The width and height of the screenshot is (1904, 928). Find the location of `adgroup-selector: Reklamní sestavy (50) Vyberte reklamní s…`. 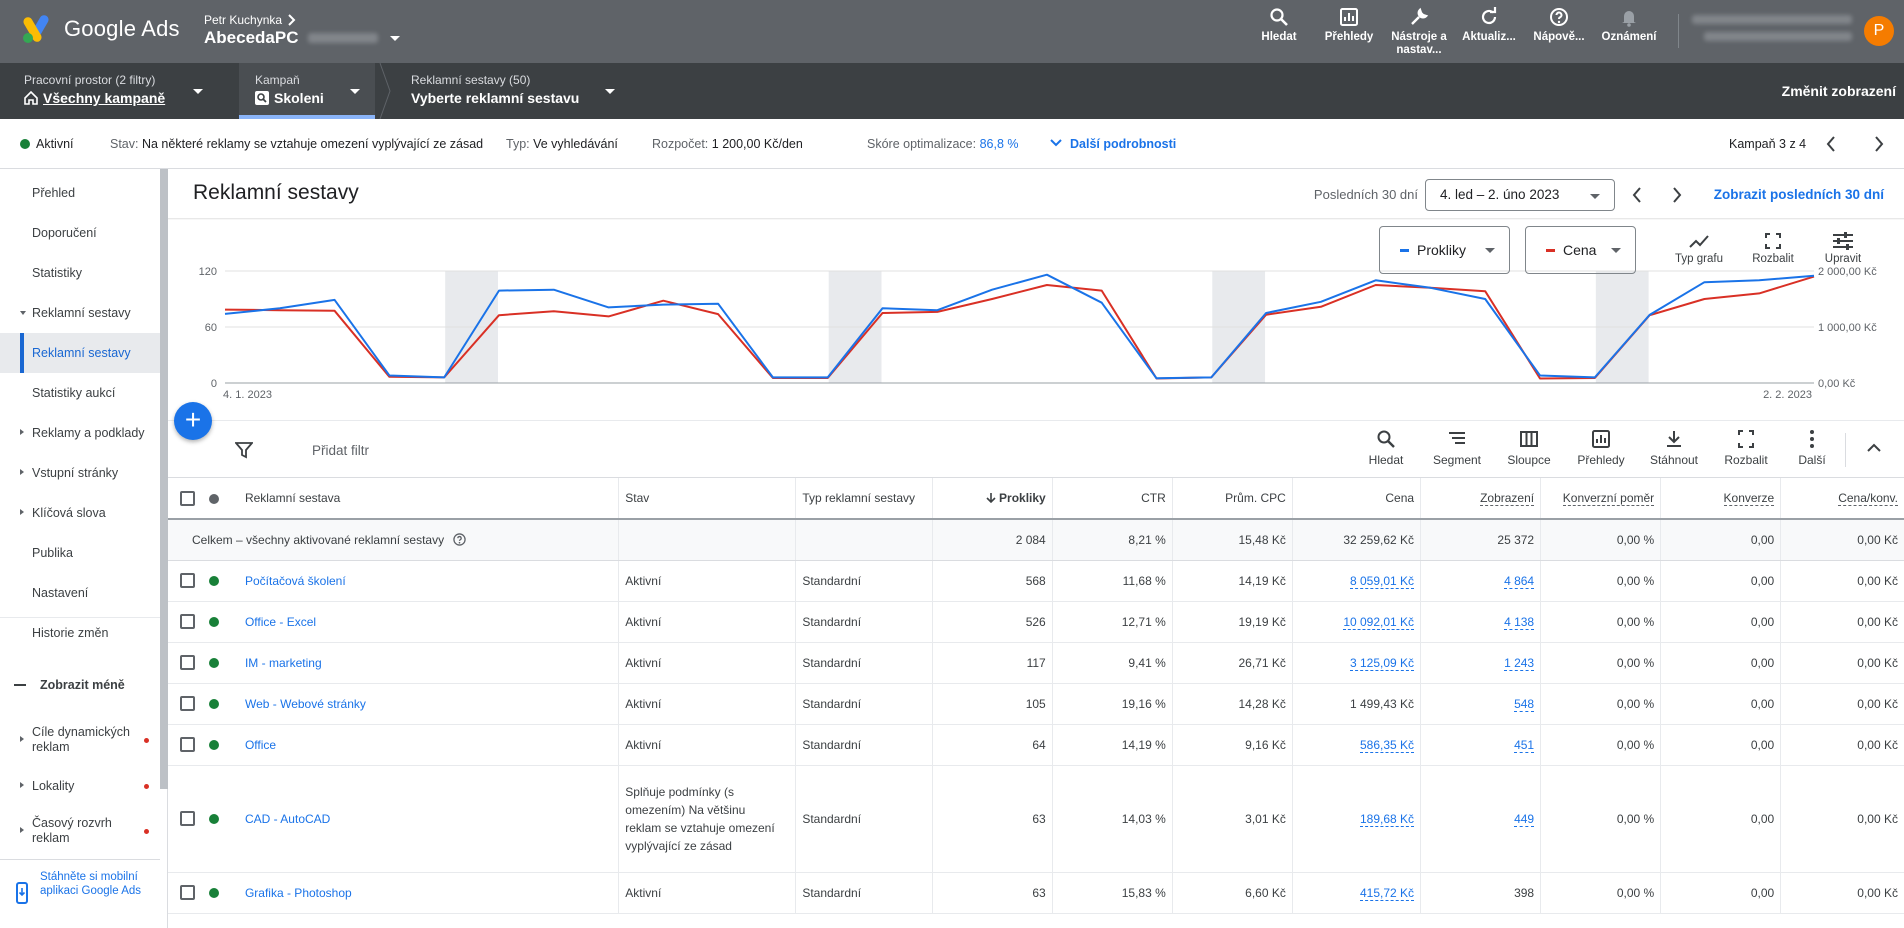

adgroup-selector: Reklamní sestavy (50) Vyberte reklamní s… is located at coordinates (495, 89).